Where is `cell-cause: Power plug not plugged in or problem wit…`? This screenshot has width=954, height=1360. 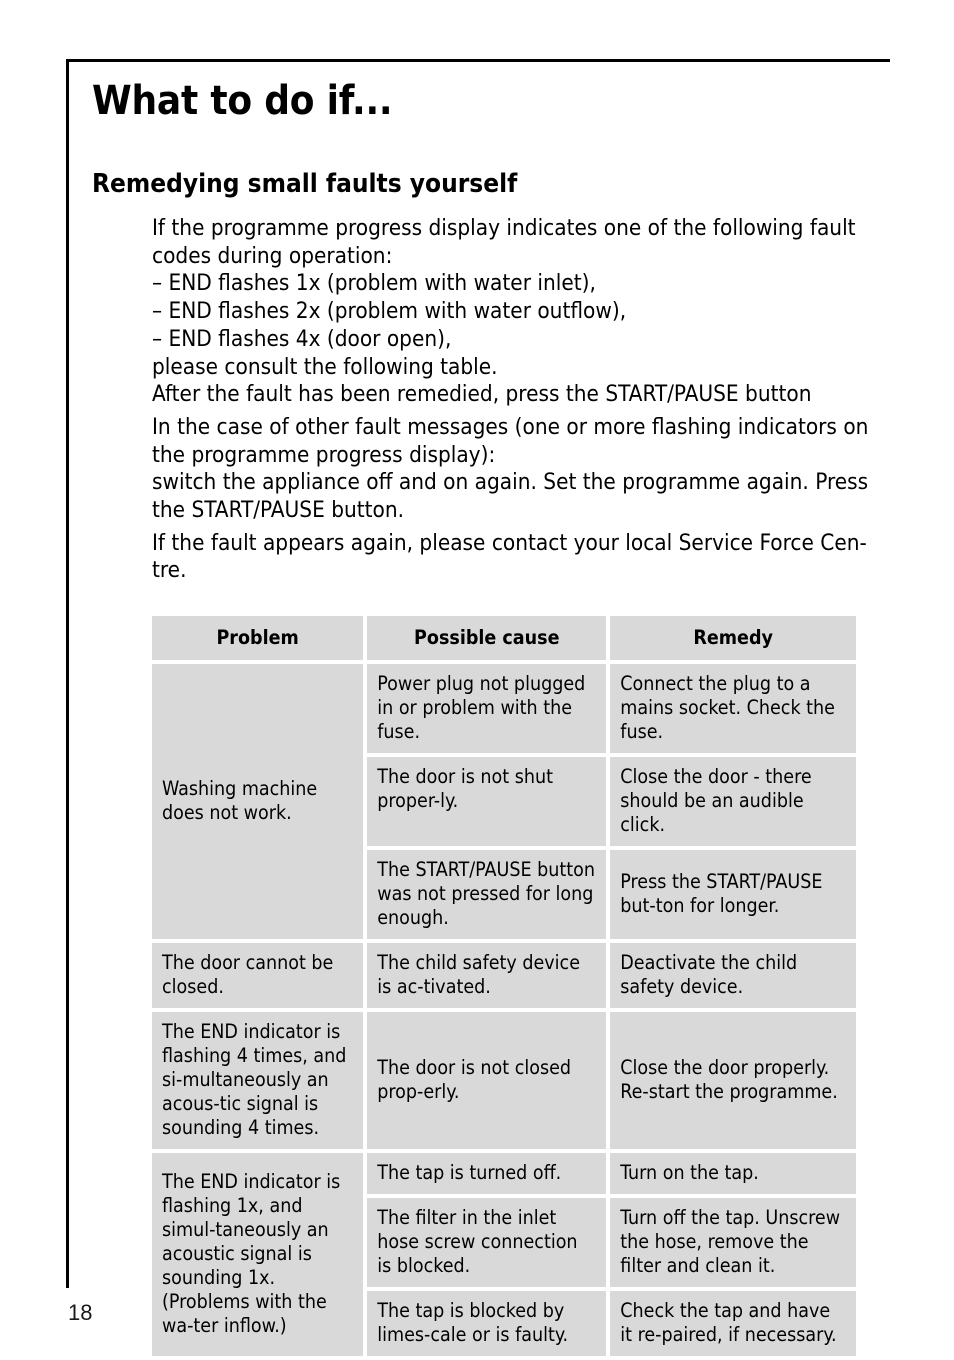
cell-cause: Power plug not plugged in or problem wit… is located at coordinates (487, 708).